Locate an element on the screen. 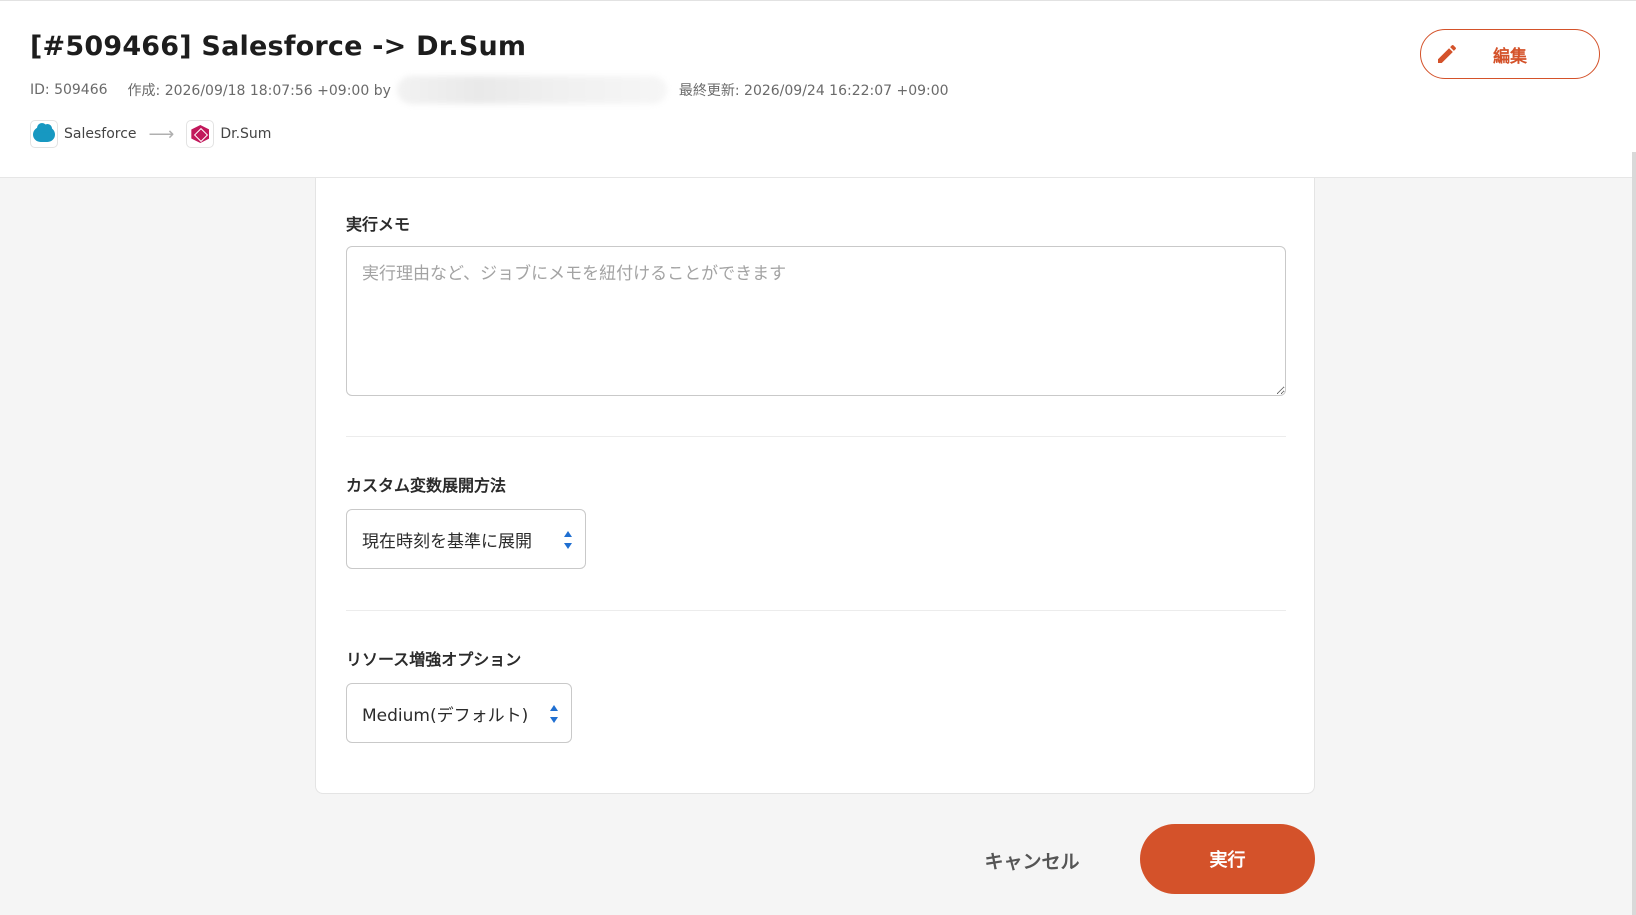 This screenshot has height=915, width=1636. updated-info: 最終更新: 2026/09/24 16:22:07 +09:00 is located at coordinates (813, 91).